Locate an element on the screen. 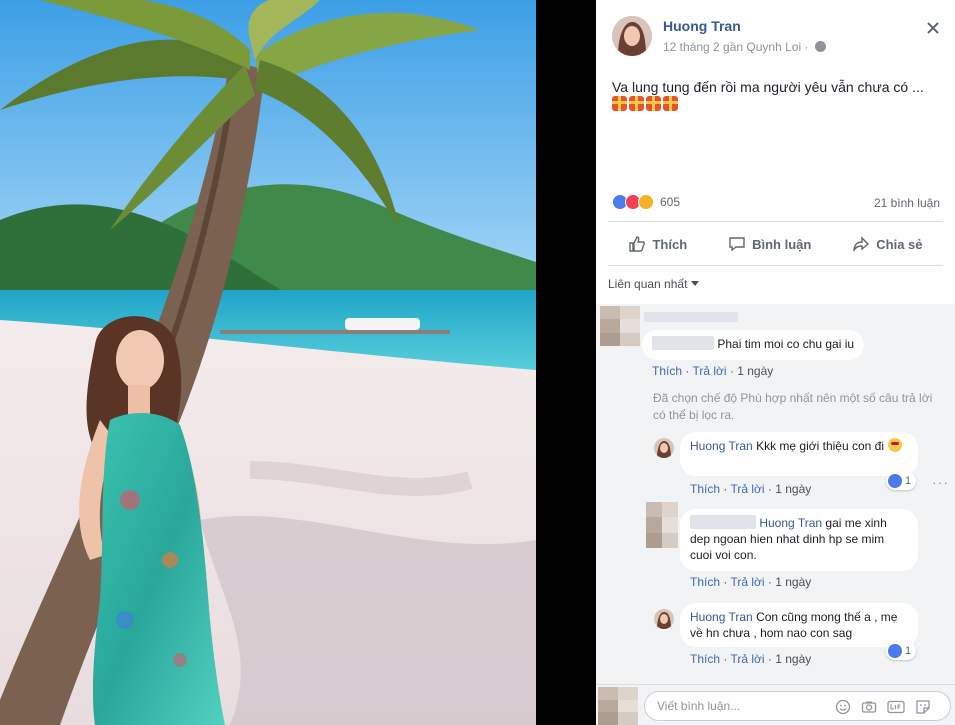 The image size is (955, 725). current-user-avatar is located at coordinates (618, 706).